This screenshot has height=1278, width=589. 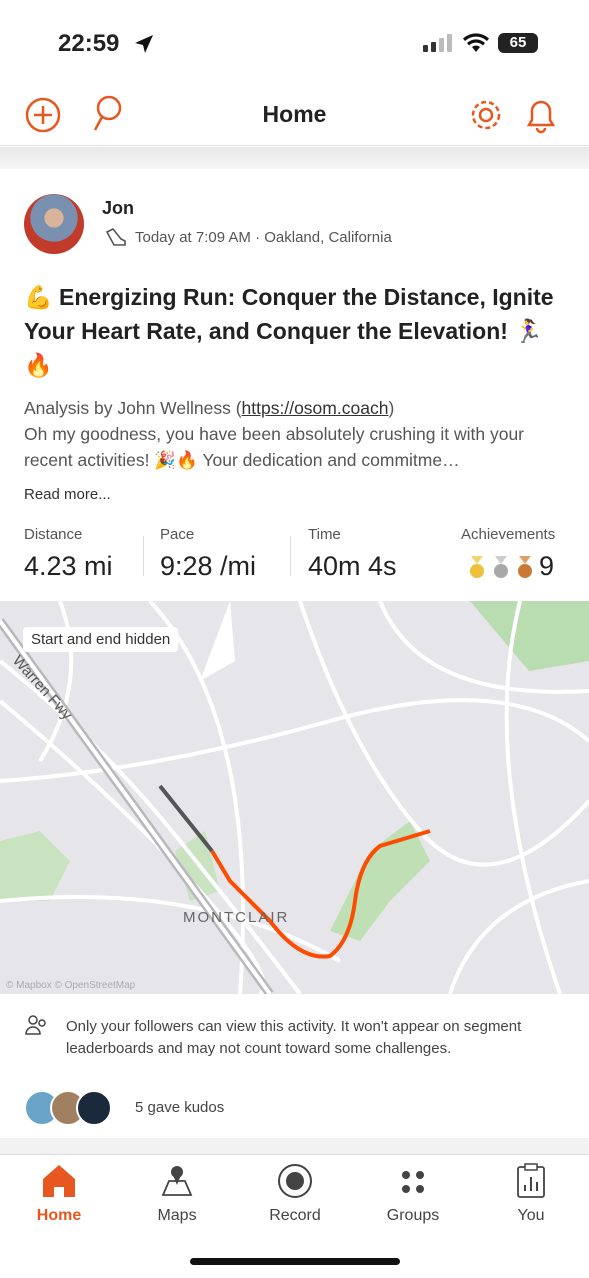 What do you see at coordinates (68, 1108) in the screenshot?
I see `kudos-avatars` at bounding box center [68, 1108].